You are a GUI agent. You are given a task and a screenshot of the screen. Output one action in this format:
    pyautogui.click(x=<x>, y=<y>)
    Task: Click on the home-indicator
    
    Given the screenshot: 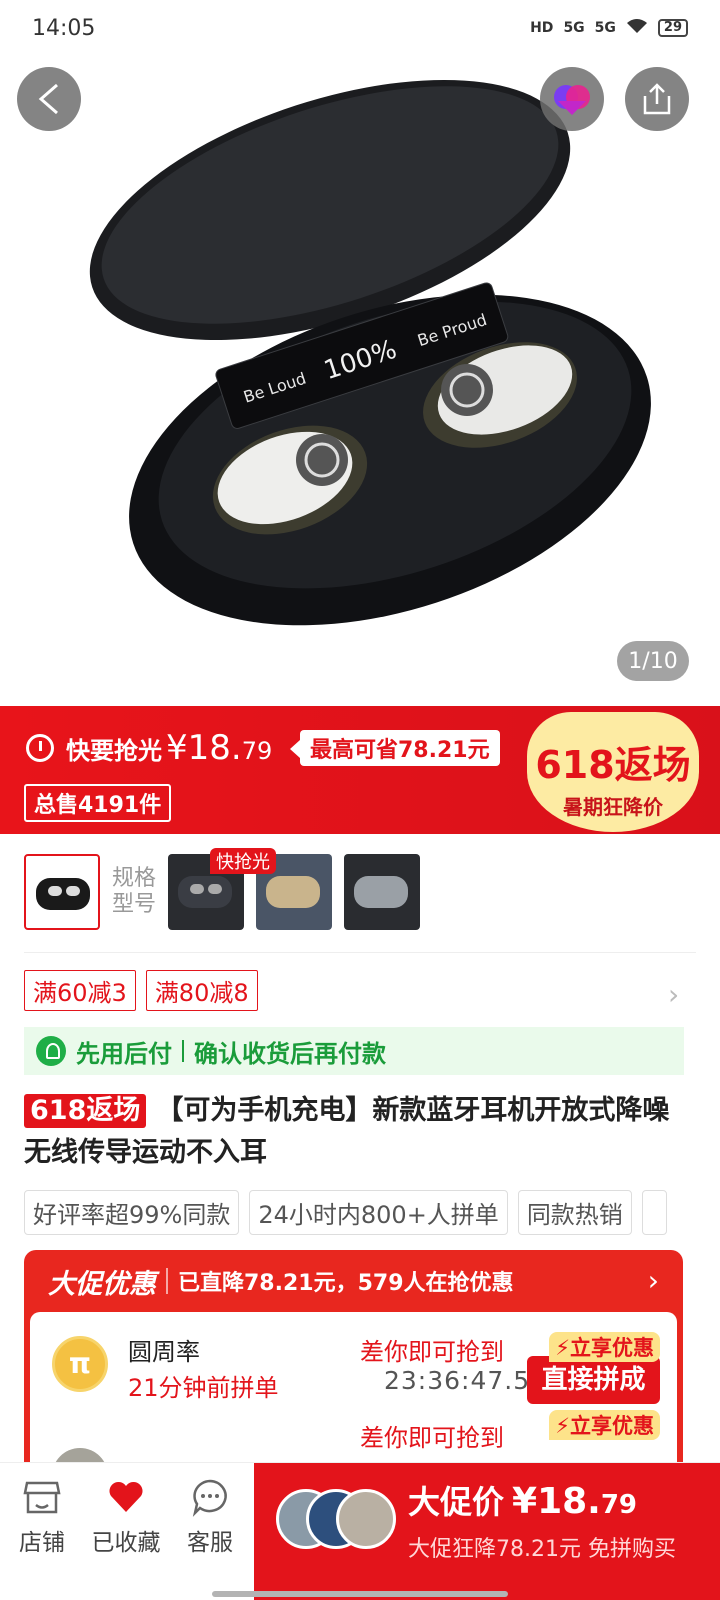 What is the action you would take?
    pyautogui.click(x=360, y=1594)
    